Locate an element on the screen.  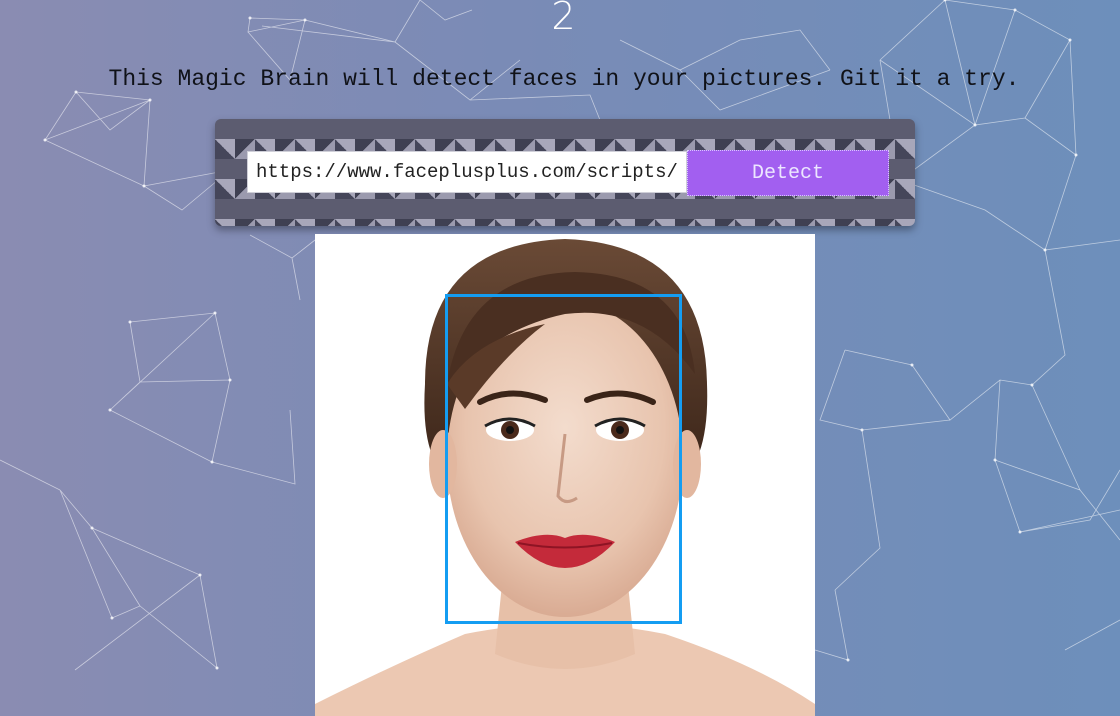
image-url-input is located at coordinates (467, 172).